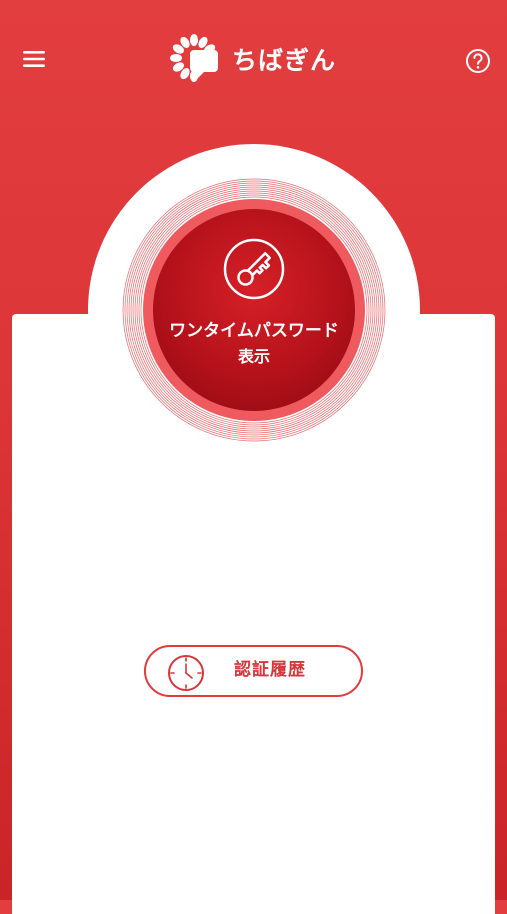 The height and width of the screenshot is (914, 507). Describe the element at coordinates (253, 356) in the screenshot. I see `otp-label-line2: 表示` at that location.